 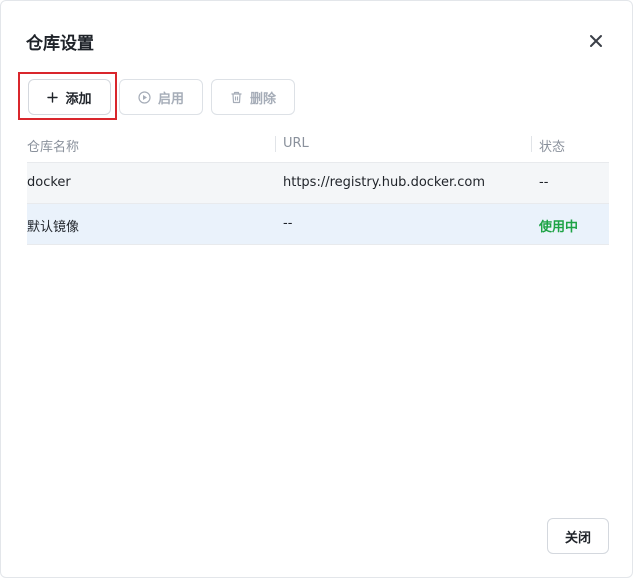 I want to click on trash-icon, so click(x=236, y=97).